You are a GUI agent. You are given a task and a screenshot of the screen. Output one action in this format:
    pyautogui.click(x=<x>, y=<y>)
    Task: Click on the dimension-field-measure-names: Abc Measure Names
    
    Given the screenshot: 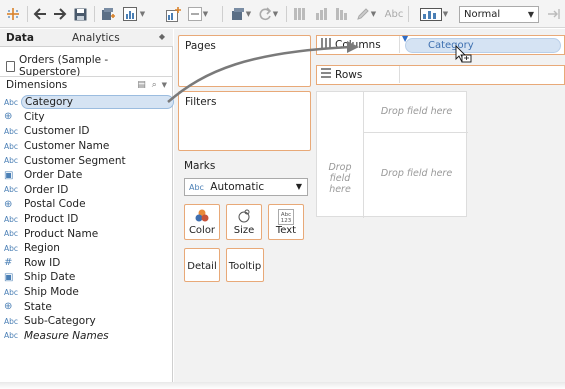 What is the action you would take?
    pyautogui.click(x=86, y=336)
    